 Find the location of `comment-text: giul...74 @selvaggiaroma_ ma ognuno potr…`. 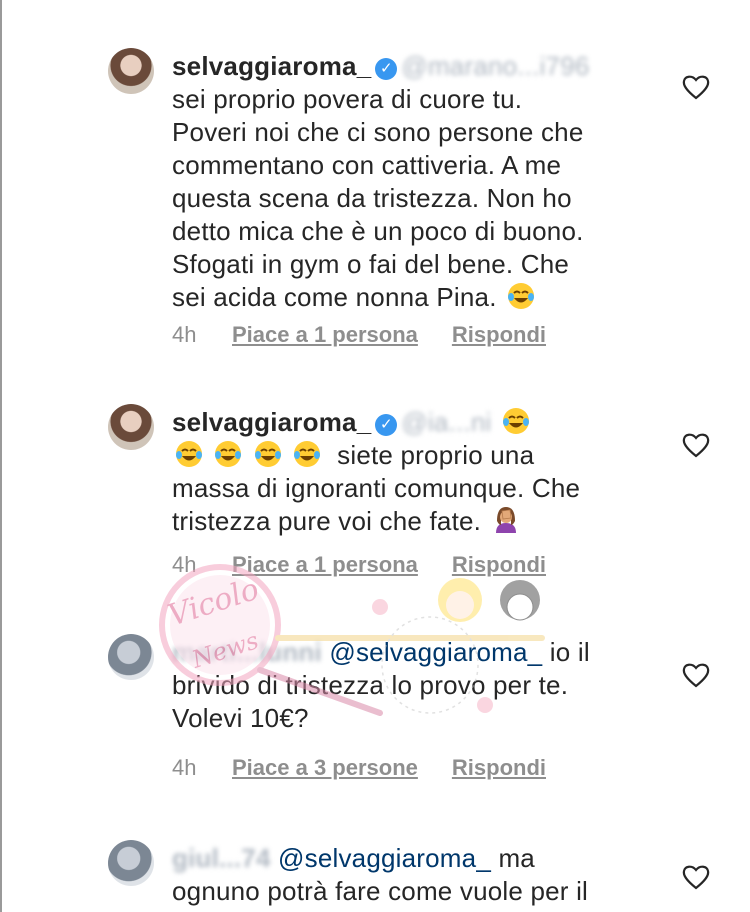

comment-text: giul...74 @selvaggiaroma_ ma ognuno potr… is located at coordinates (412, 875).